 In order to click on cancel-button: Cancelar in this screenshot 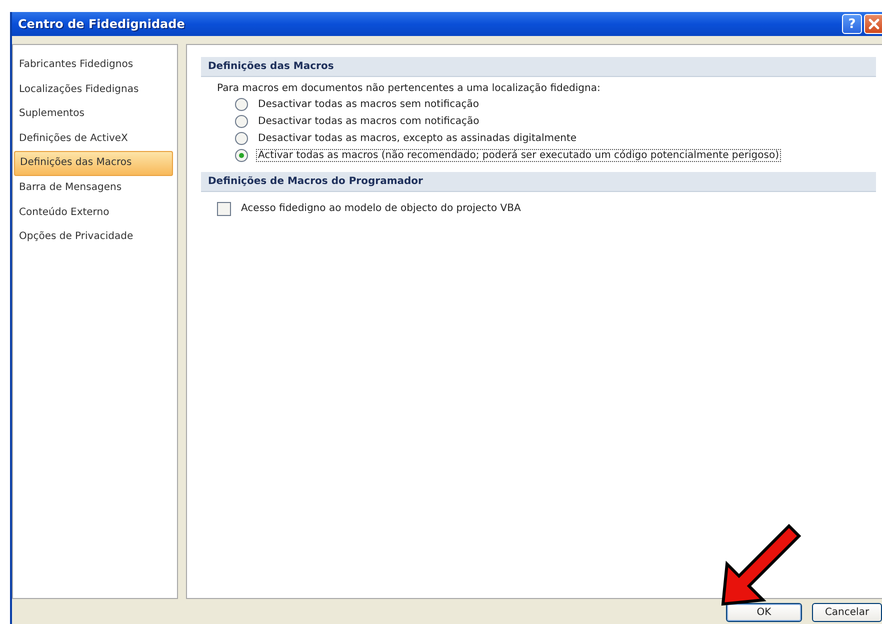, I will do `click(847, 612)`.